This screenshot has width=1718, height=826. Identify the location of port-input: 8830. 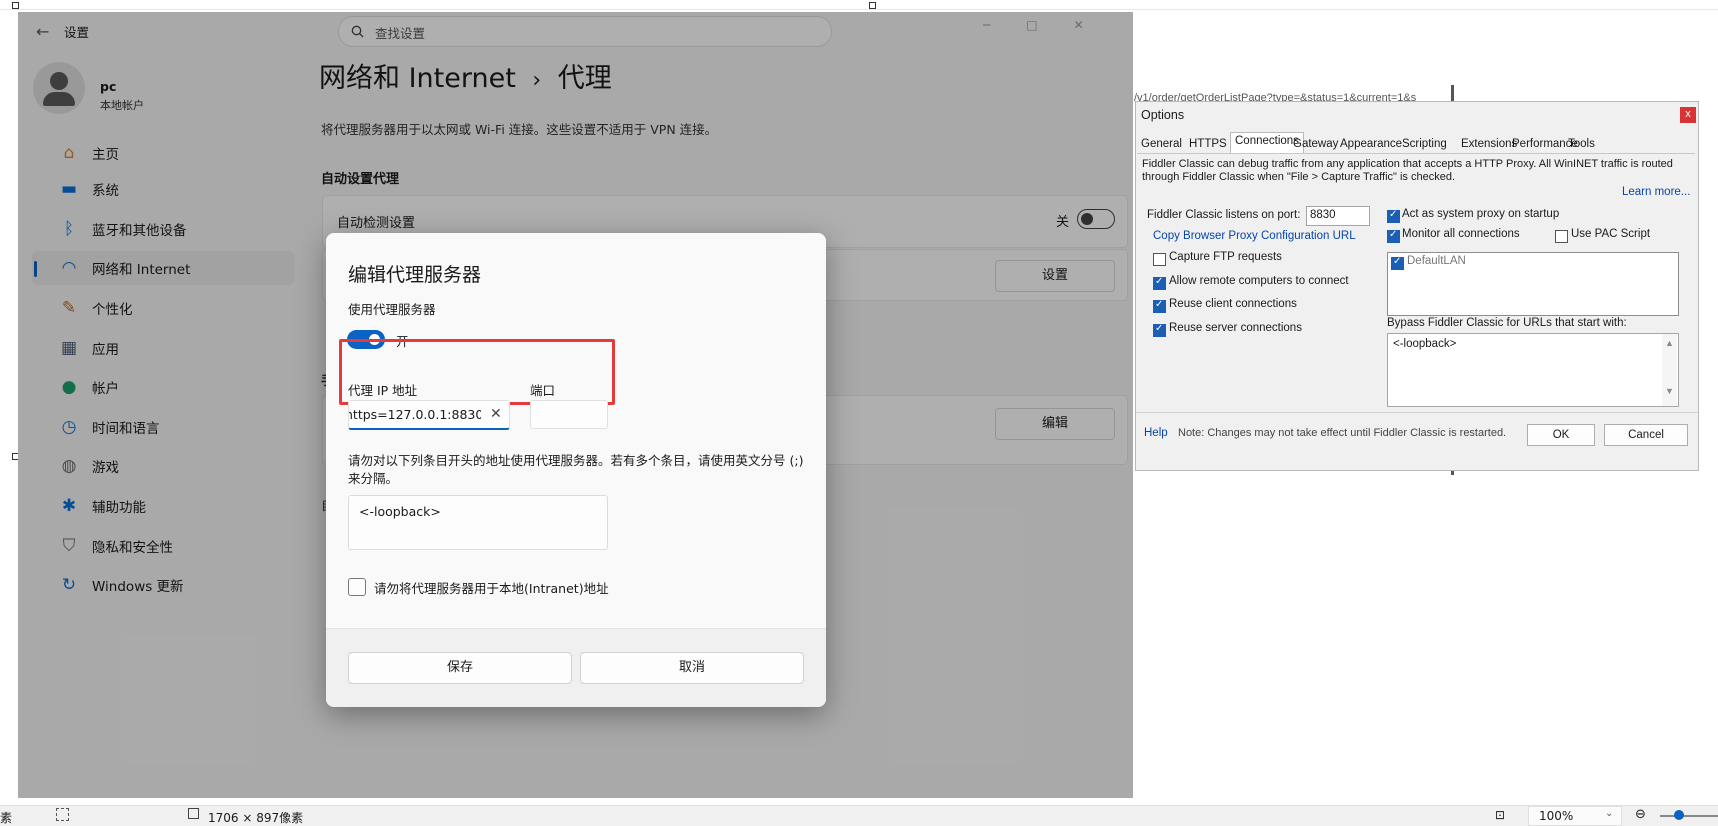
(1338, 216).